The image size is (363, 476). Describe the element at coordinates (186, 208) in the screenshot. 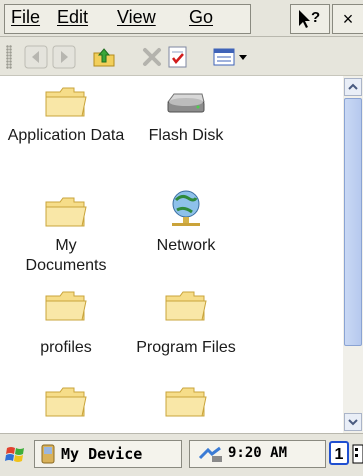

I see `network-icon` at that location.